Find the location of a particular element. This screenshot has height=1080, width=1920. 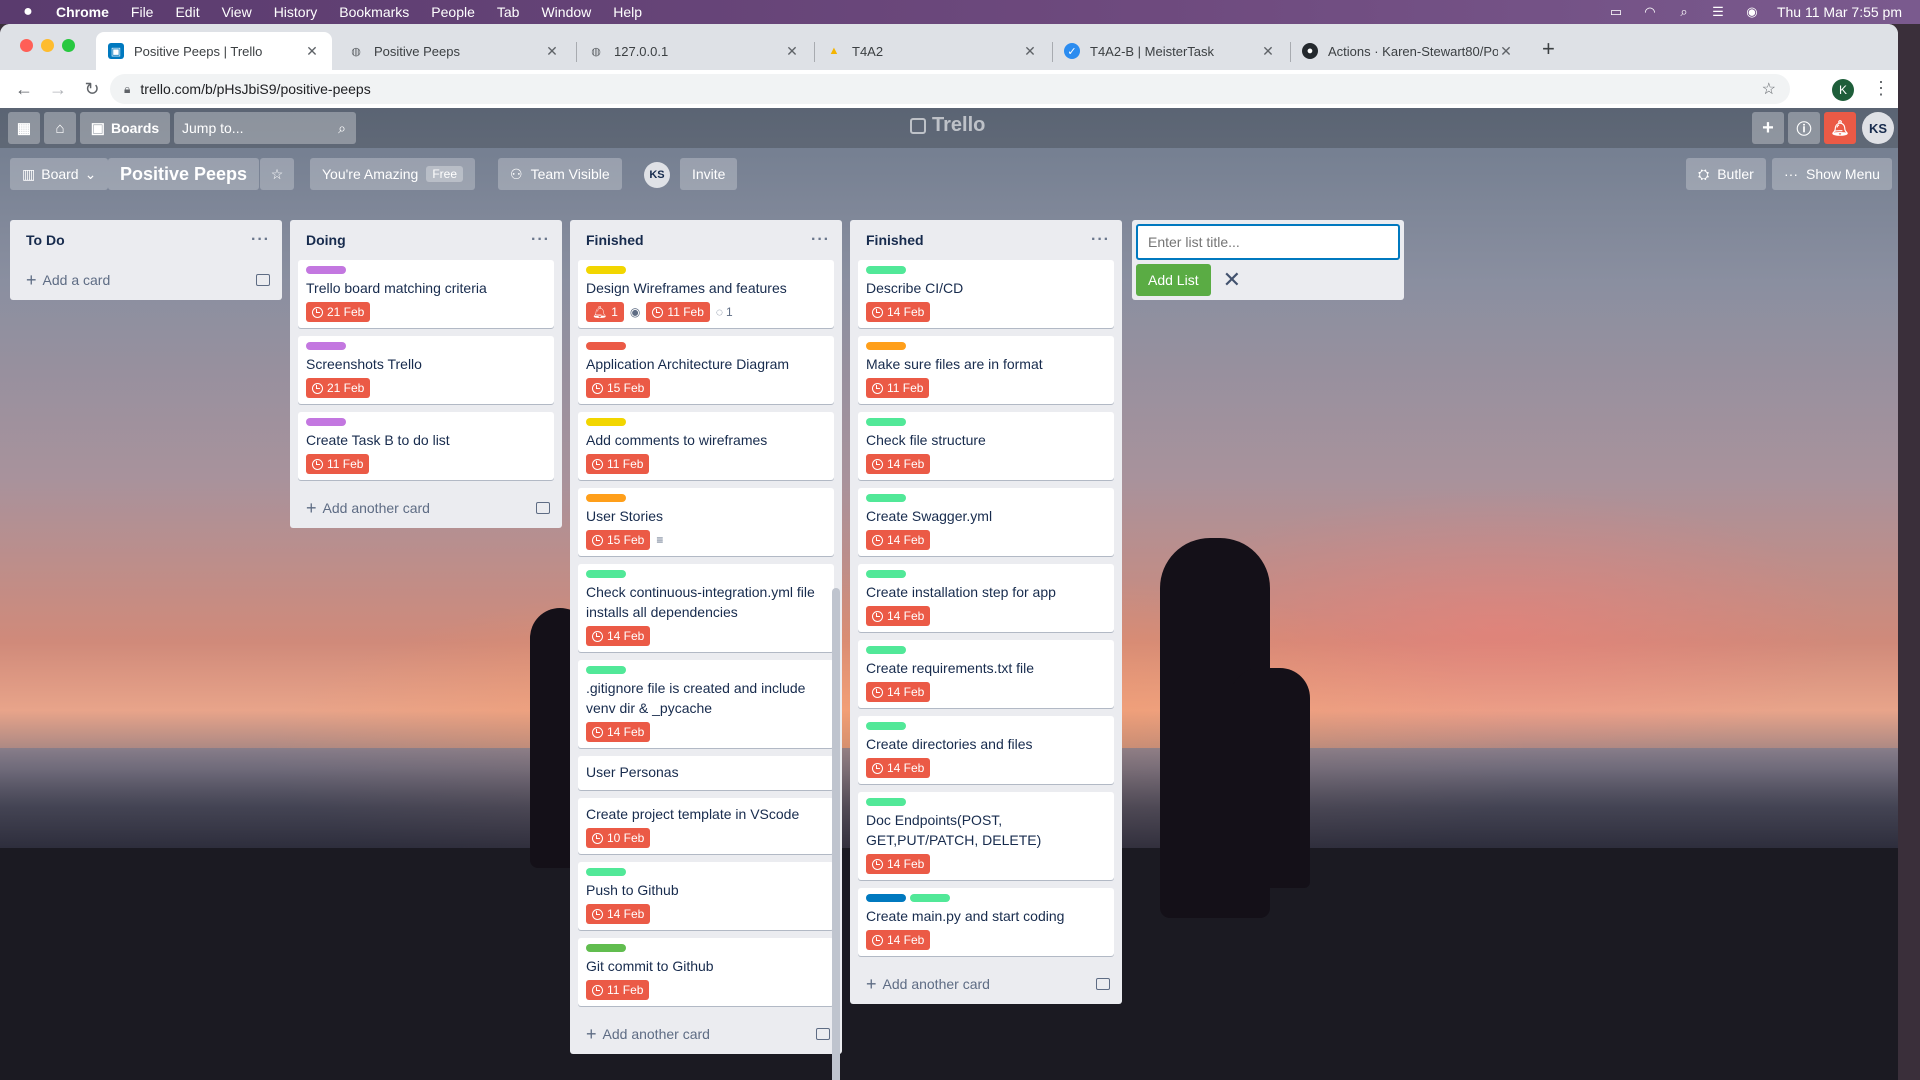

list-header: To Do ··· is located at coordinates (146, 240).